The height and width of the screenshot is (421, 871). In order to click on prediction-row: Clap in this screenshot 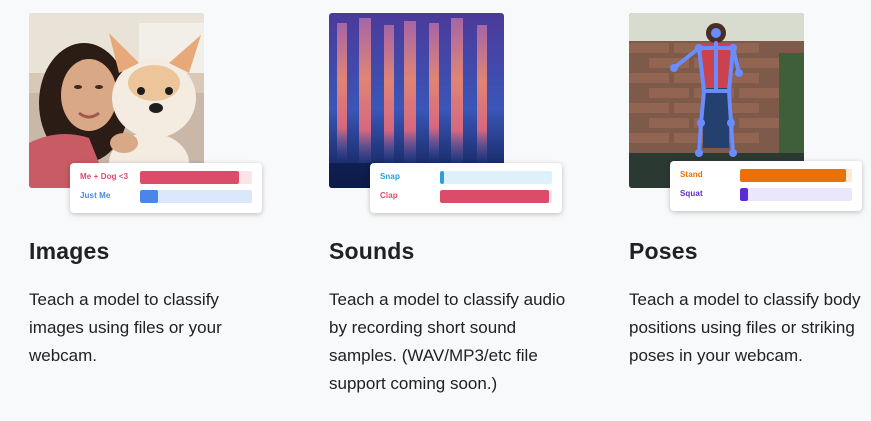, I will do `click(466, 197)`.